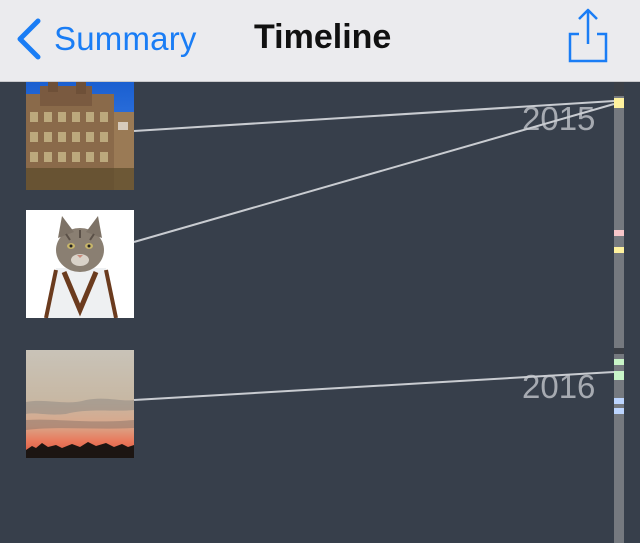 Image resolution: width=640 pixels, height=543 pixels. I want to click on photo-thumbnail-cat, so click(80, 264).